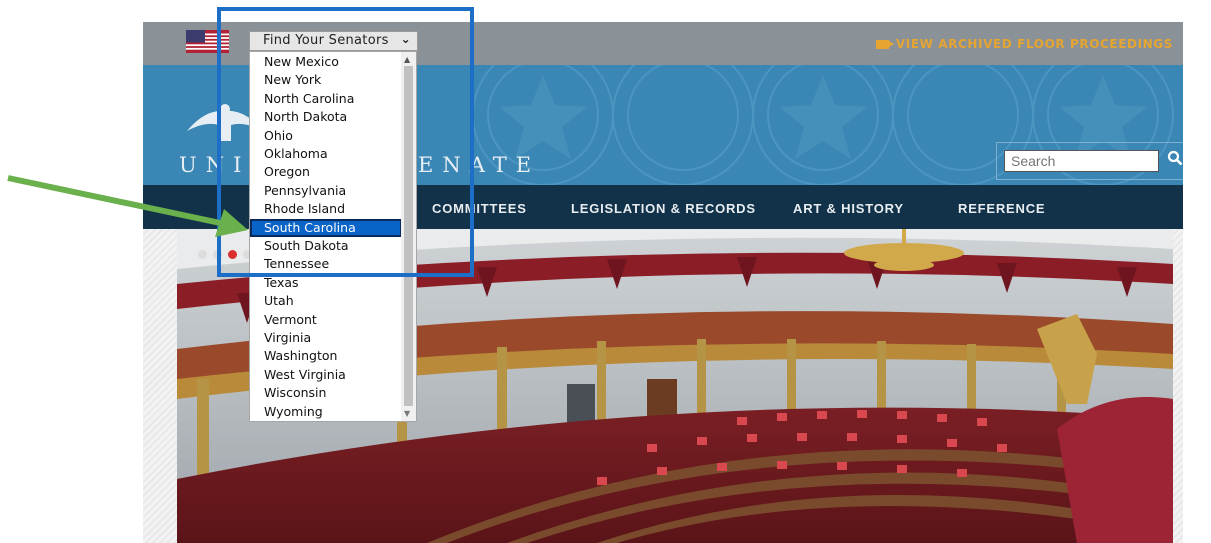 Image resolution: width=1211 pixels, height=543 pixels. Describe the element at coordinates (326, 320) in the screenshot. I see `dropdown-option: Vermont` at that location.